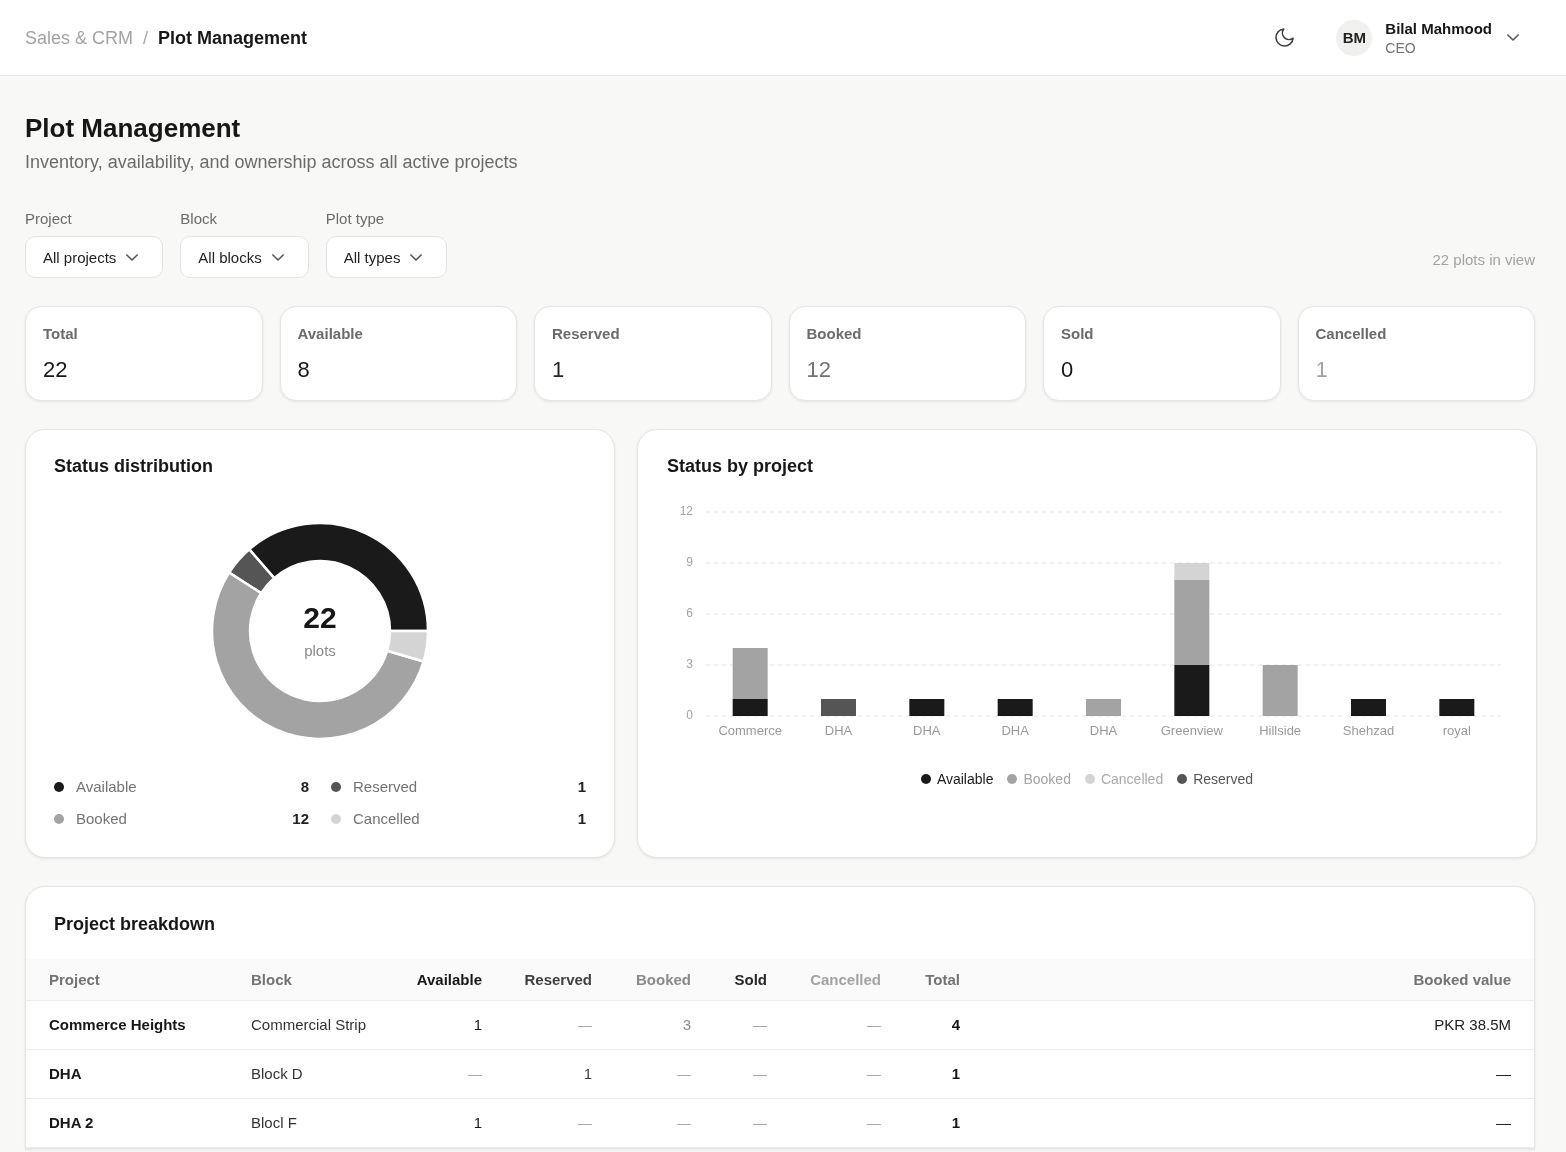  What do you see at coordinates (834, 334) in the screenshot?
I see `stat-label: Booked` at bounding box center [834, 334].